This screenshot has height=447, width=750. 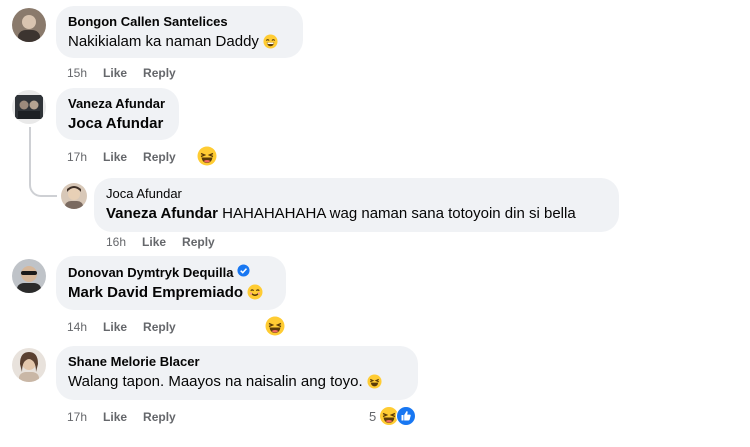 I want to click on reaction-count: 5, so click(x=372, y=416).